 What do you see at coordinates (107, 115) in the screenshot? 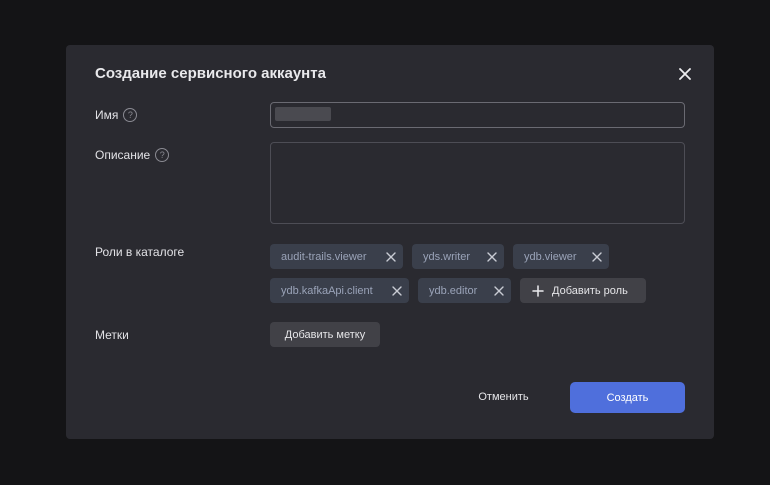
I see `name-label: Имя` at bounding box center [107, 115].